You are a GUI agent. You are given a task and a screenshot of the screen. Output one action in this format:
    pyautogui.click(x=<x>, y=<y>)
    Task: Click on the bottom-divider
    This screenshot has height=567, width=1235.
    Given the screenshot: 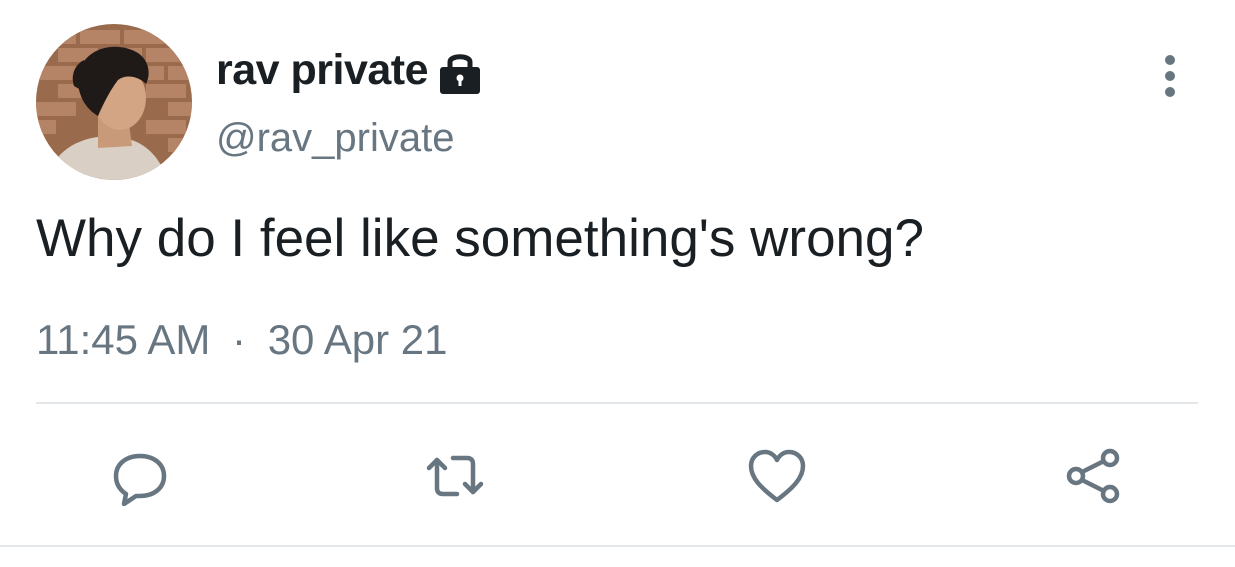 What is the action you would take?
    pyautogui.click(x=617, y=546)
    